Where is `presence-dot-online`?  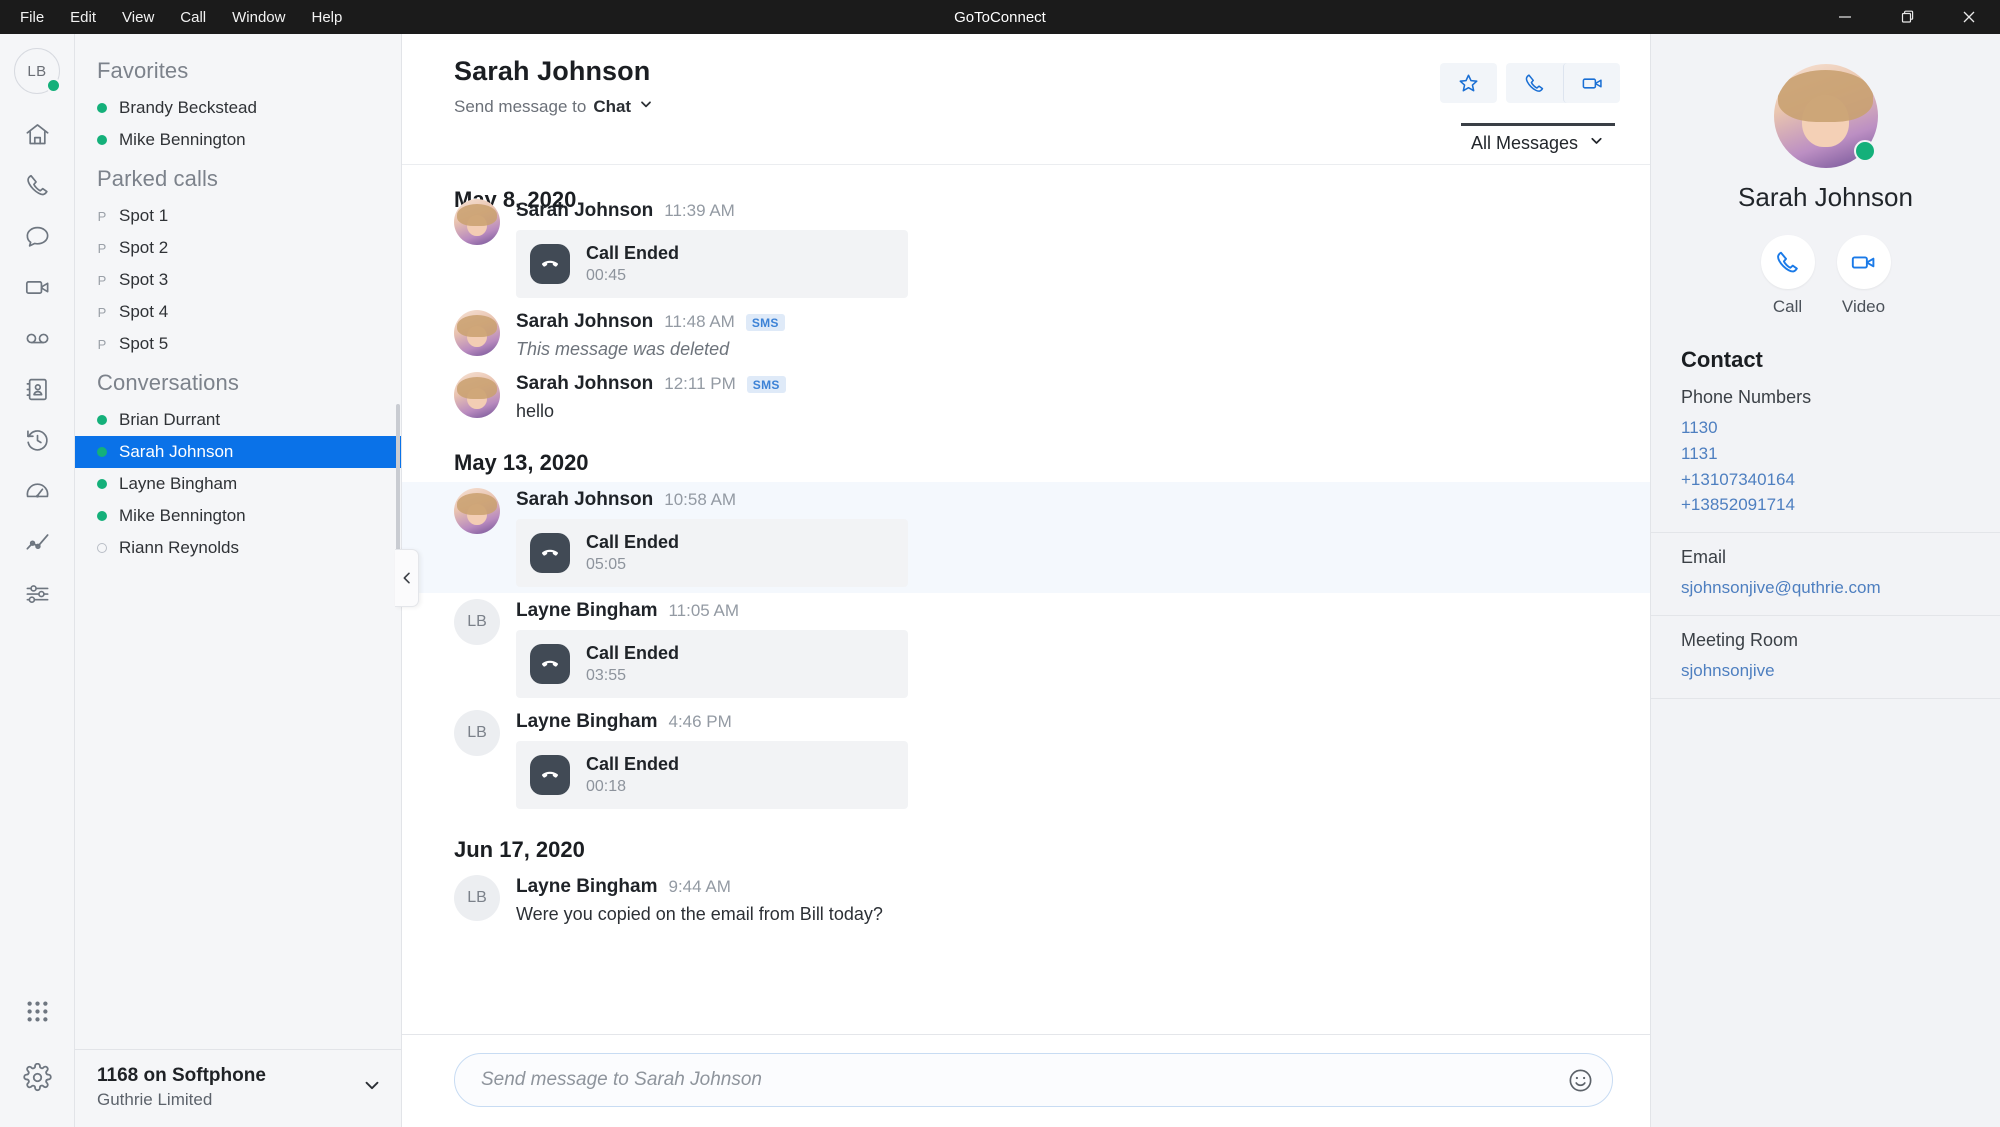
presence-dot-online is located at coordinates (102, 484).